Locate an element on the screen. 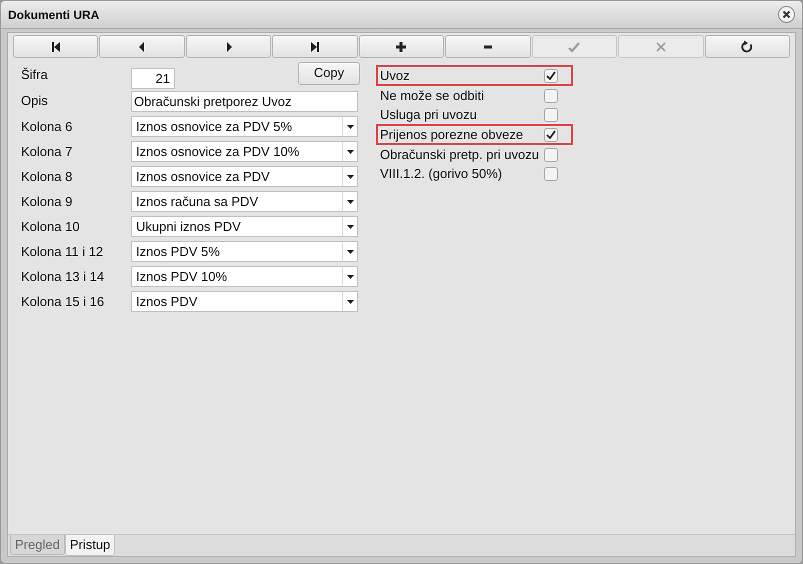  option-label: Usluga pri uvozu is located at coordinates (429, 115).